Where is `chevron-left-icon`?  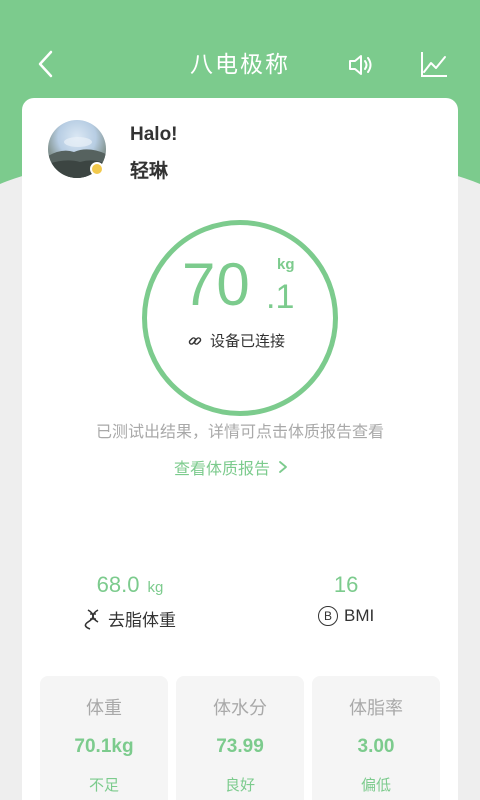
chevron-left-icon is located at coordinates (45, 64).